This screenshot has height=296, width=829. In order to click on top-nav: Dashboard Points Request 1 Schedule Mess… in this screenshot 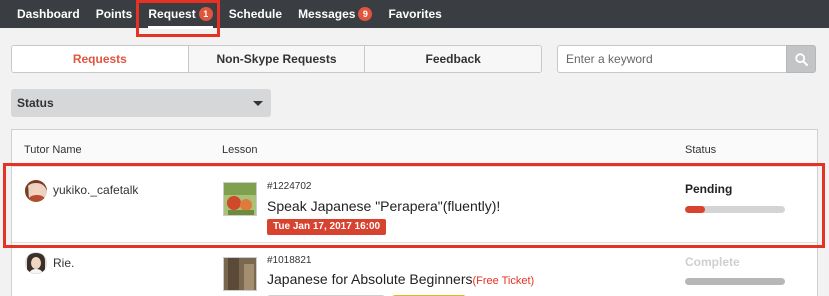, I will do `click(414, 14)`.